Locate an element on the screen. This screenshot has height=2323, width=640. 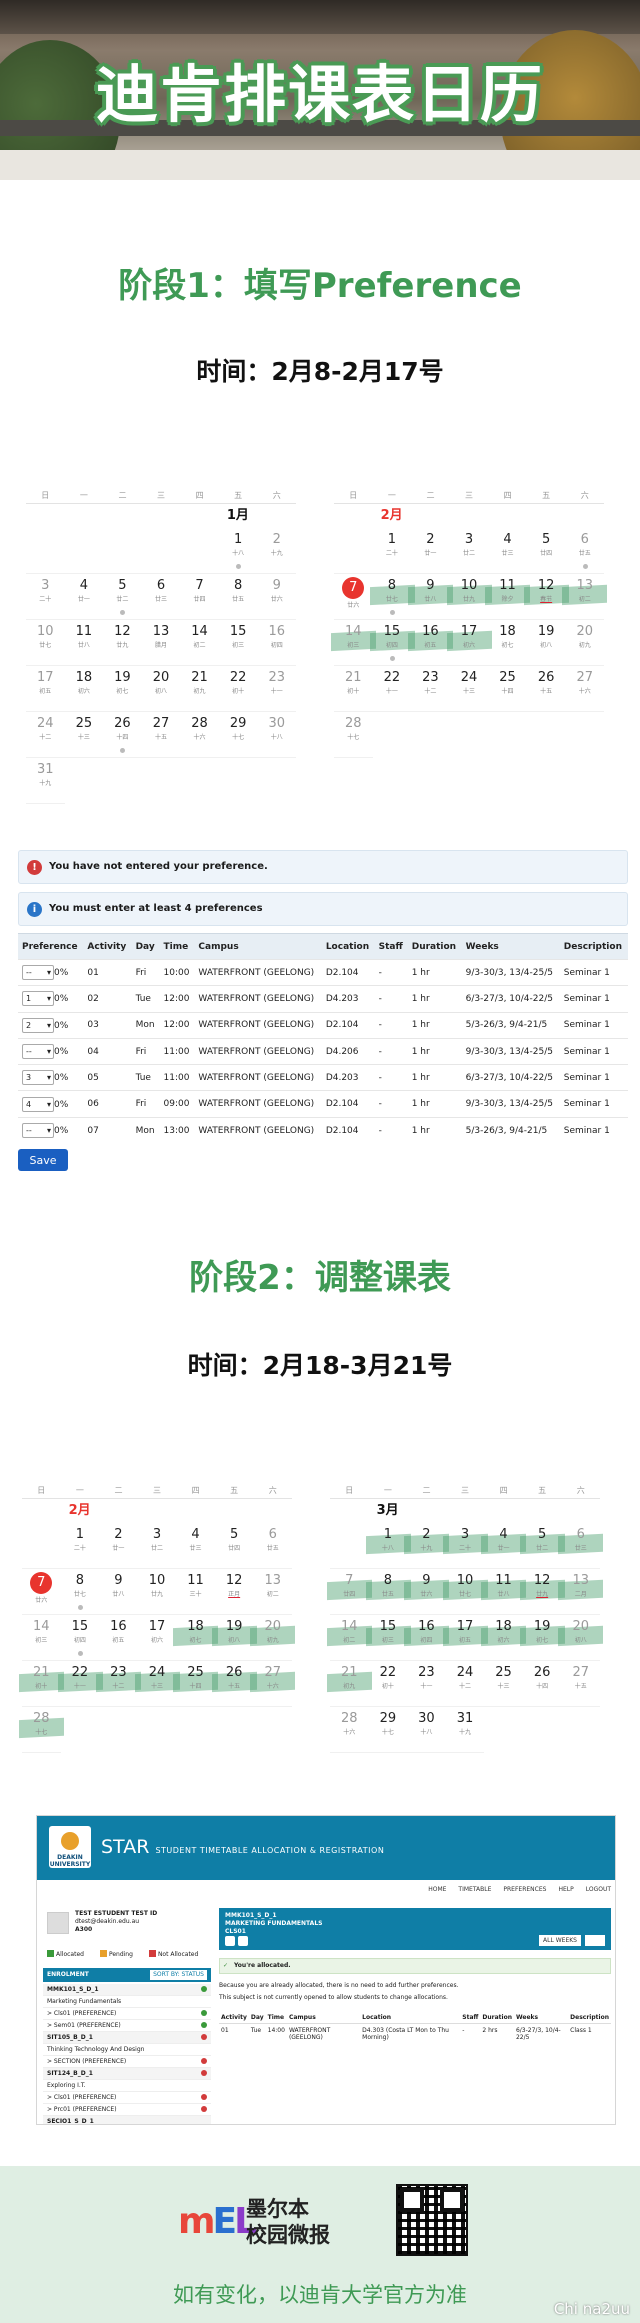
day-cell: 10 廿七 is located at coordinates (465, 1592).